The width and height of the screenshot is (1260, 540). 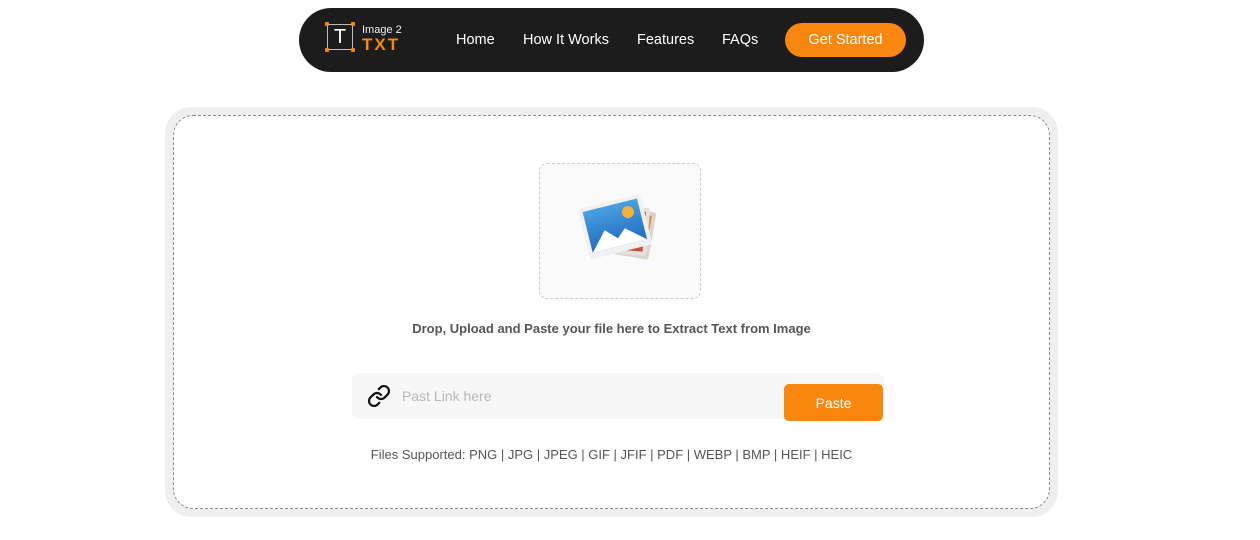 I want to click on image-gallery-icon, so click(x=617, y=227).